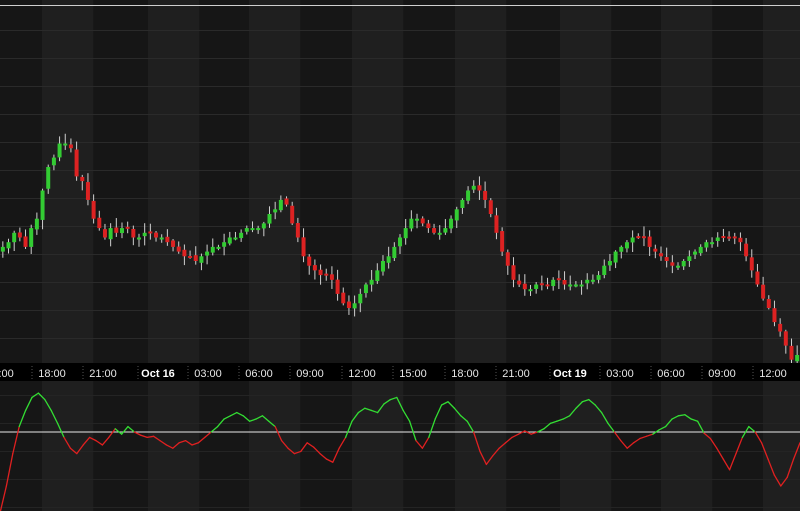 This screenshot has width=800, height=511. What do you see at coordinates (103, 374) in the screenshot?
I see `x-tick-label: 21:00` at bounding box center [103, 374].